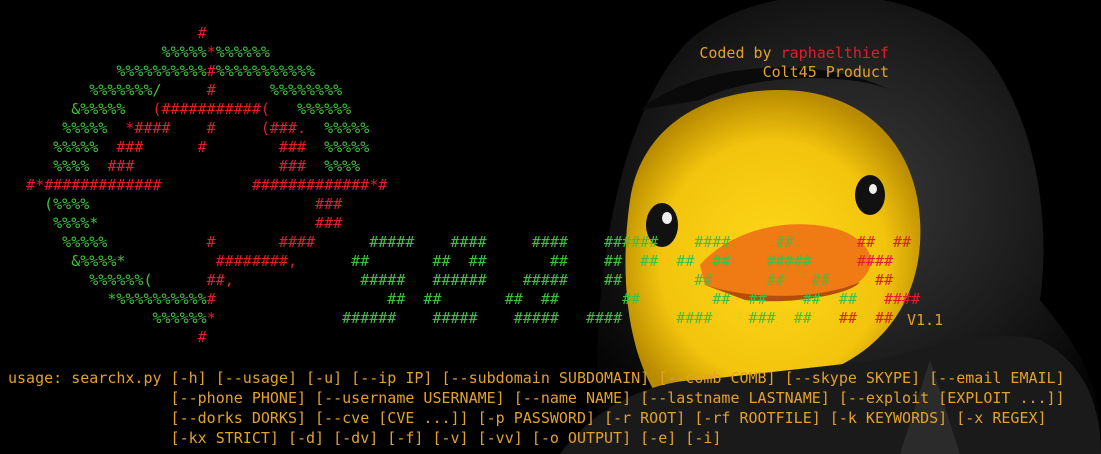 The height and width of the screenshot is (454, 1101). I want to click on ascii-segment: #*############# #############*#, so click(198, 185).